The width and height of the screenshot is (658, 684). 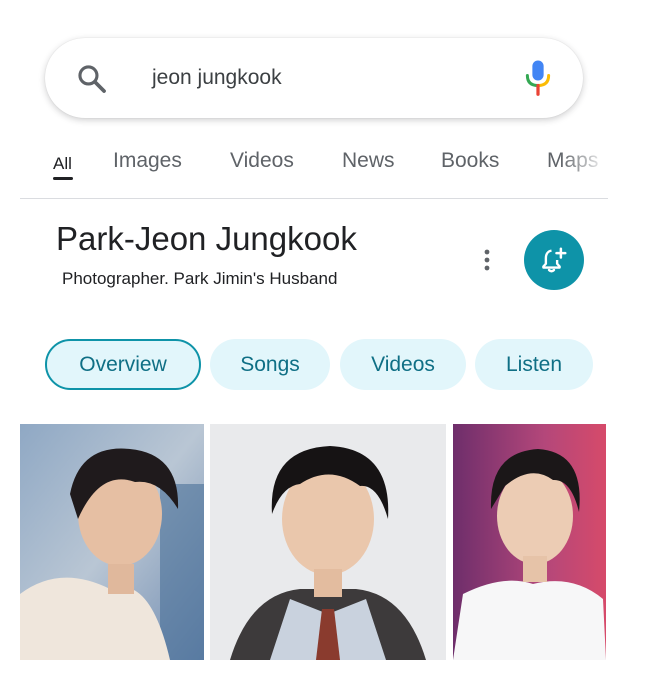 I want to click on chip-listen: Listen, so click(x=534, y=364).